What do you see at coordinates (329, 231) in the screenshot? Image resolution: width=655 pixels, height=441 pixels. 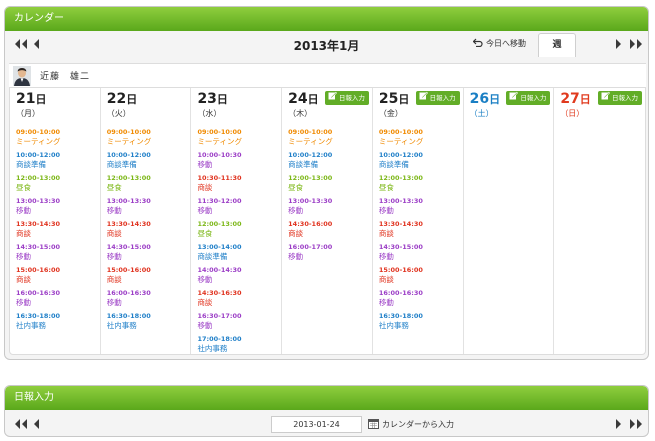 I see `calendar-event: 14:30-16:00 商談` at bounding box center [329, 231].